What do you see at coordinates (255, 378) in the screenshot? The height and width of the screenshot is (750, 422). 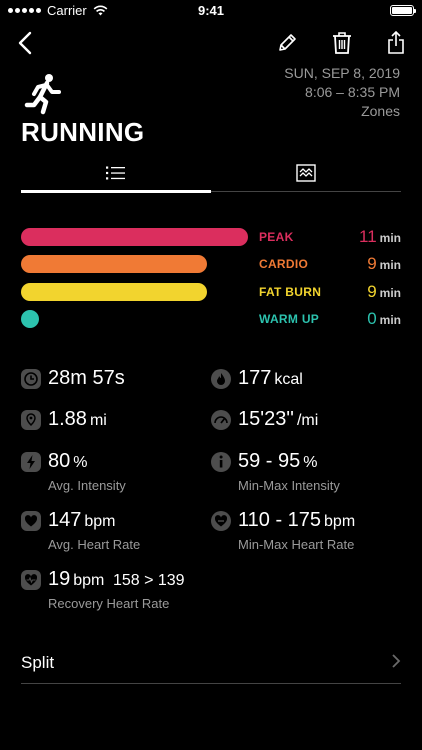 I see `calories-value: 177` at bounding box center [255, 378].